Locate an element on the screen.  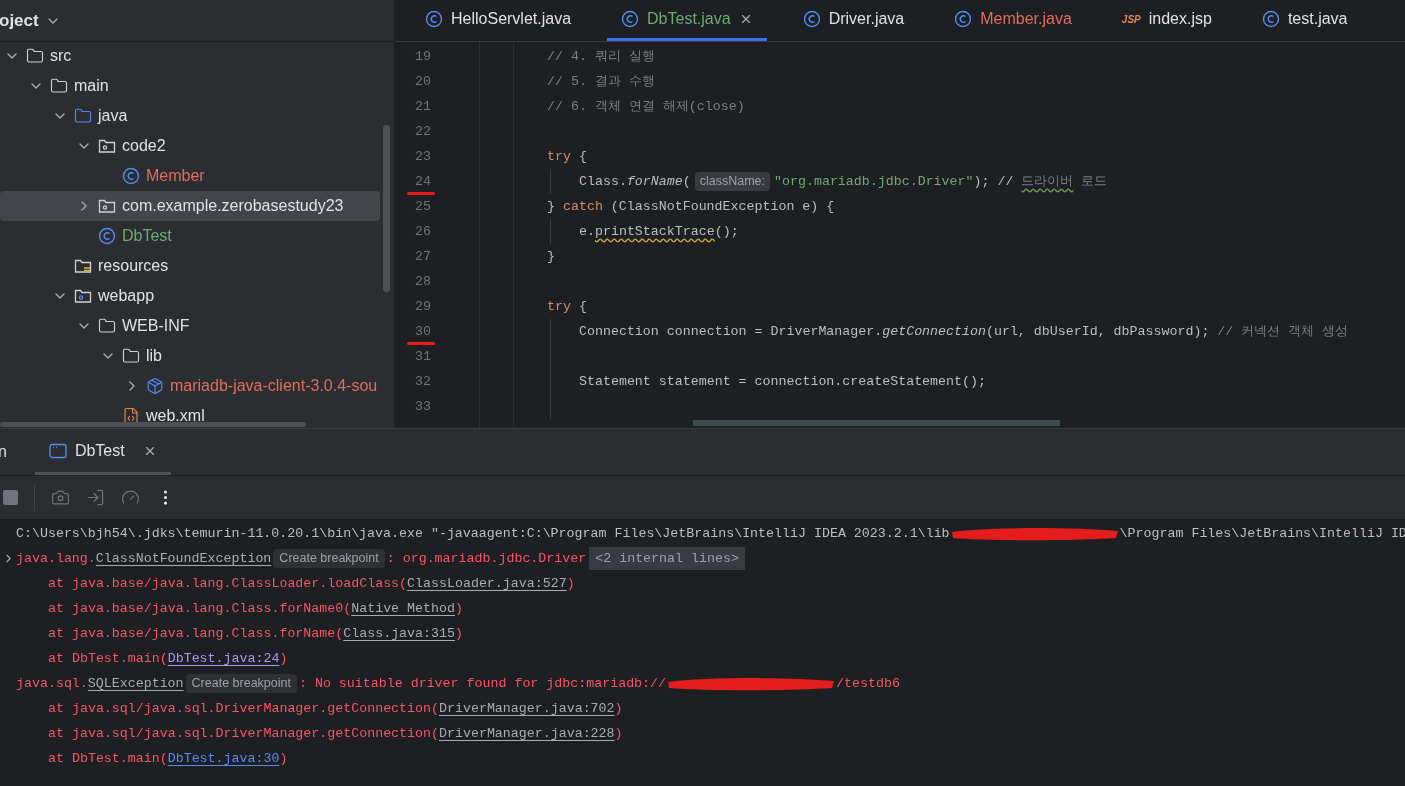
line-number: 28 is located at coordinates (423, 281).